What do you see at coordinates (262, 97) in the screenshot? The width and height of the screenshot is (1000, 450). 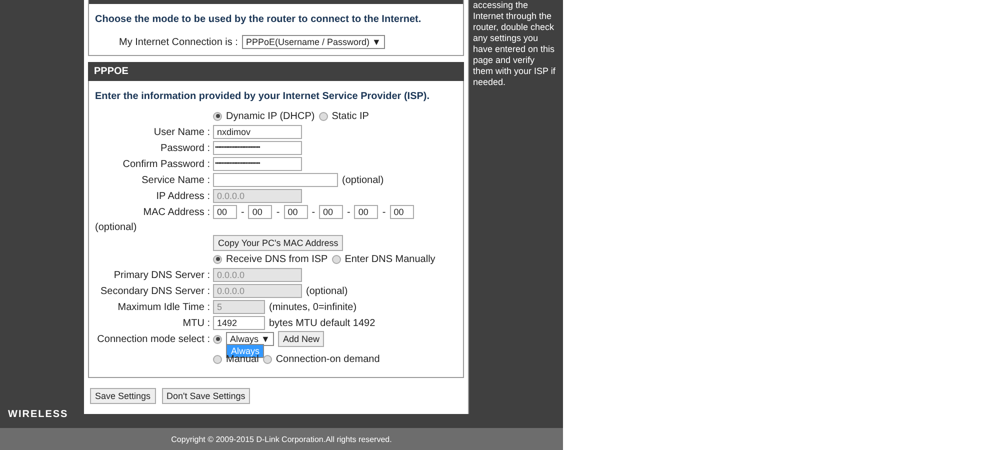 I see `section-intro: Enter the information provided by your Internet Service Provider (ISP).` at bounding box center [262, 97].